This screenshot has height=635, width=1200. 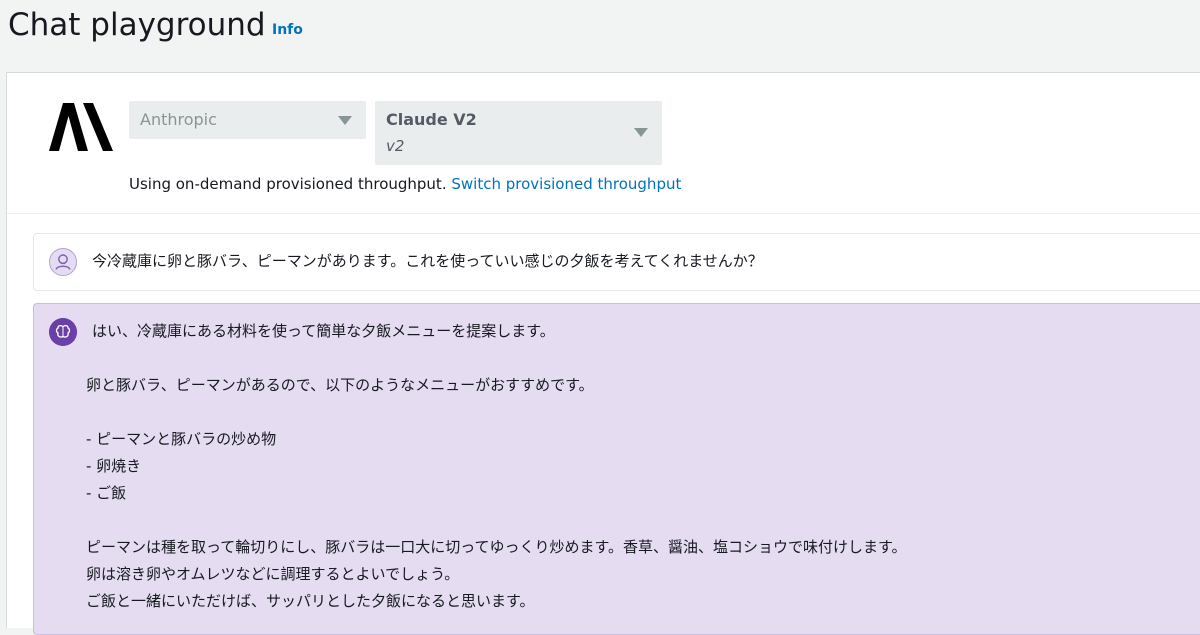 I want to click on assistant-line: ご飯と一緒にいただけば、サッパリとした夕飯になると思います。, so click(x=310, y=601).